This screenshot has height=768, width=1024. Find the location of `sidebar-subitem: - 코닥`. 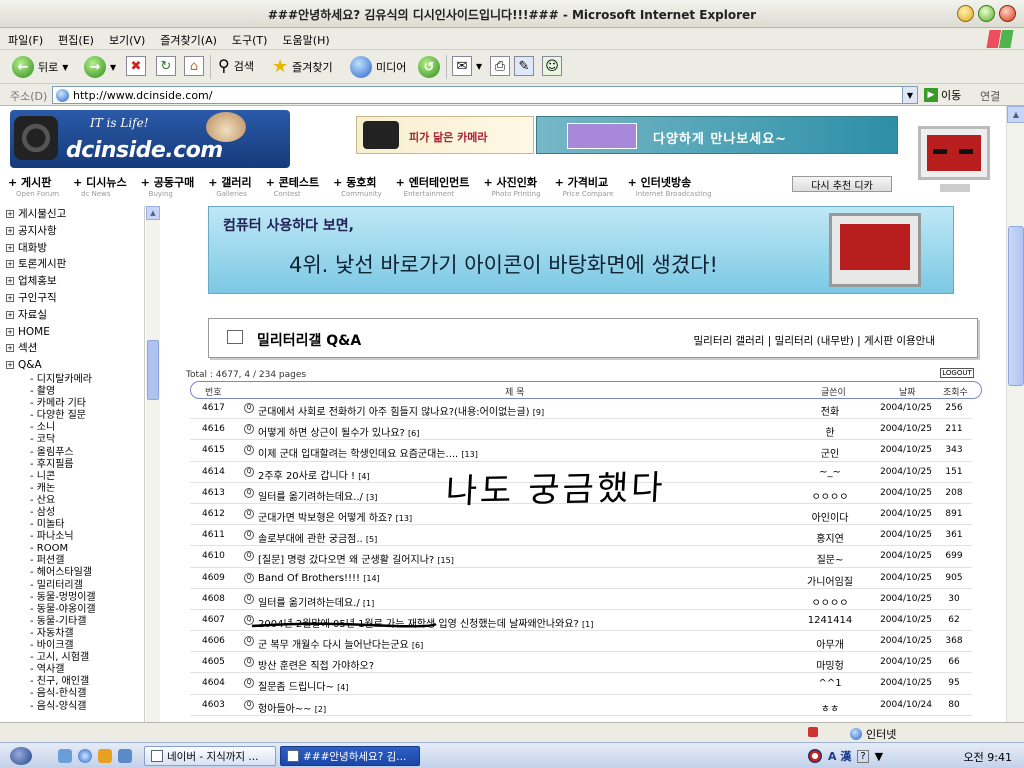

sidebar-subitem: - 코닥 is located at coordinates (72, 440).